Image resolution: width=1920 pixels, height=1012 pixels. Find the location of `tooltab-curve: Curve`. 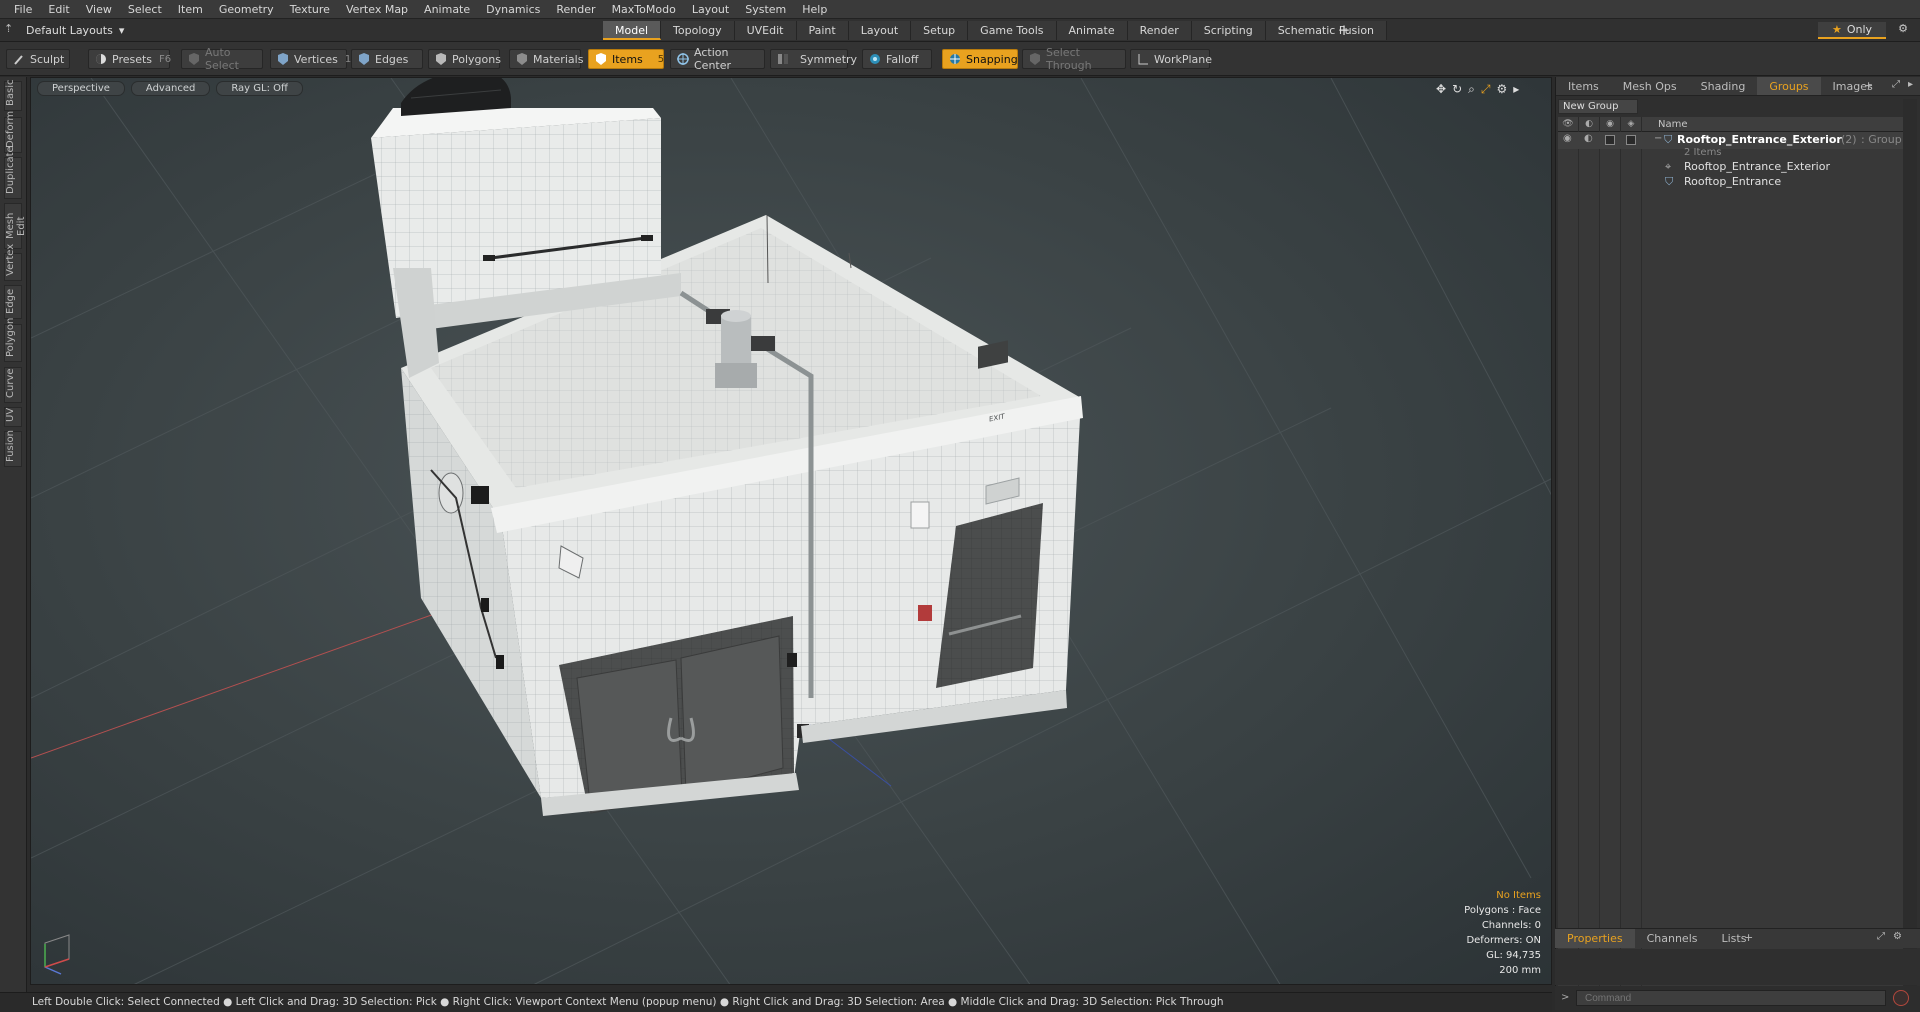

tooltab-curve: Curve is located at coordinates (13, 385).